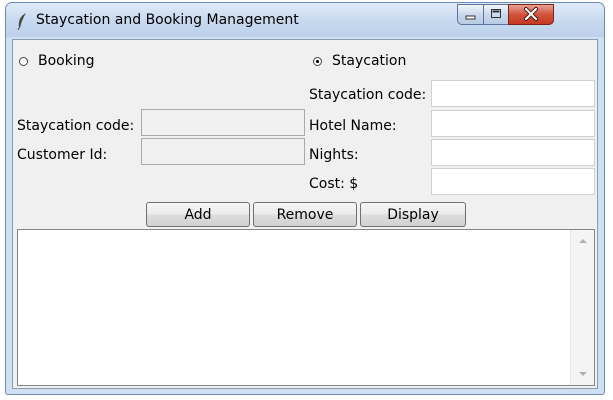  I want to click on staycation-radio: Staycation, so click(359, 61).